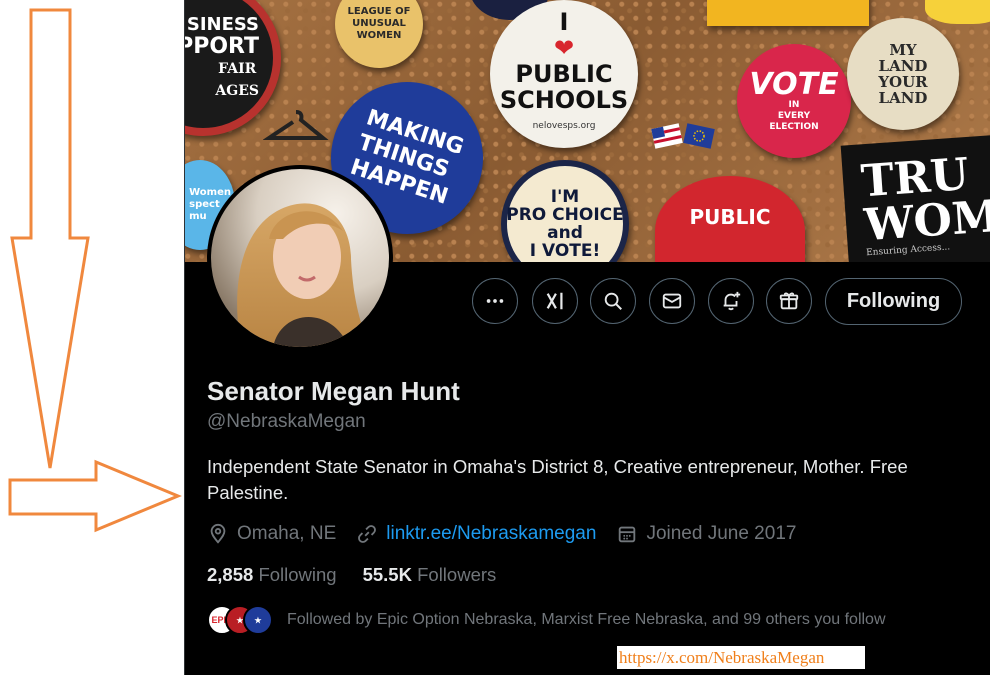 Image resolution: width=990 pixels, height=675 pixels. I want to click on link-item: linktr.ee/Nebraskamegan, so click(476, 534).